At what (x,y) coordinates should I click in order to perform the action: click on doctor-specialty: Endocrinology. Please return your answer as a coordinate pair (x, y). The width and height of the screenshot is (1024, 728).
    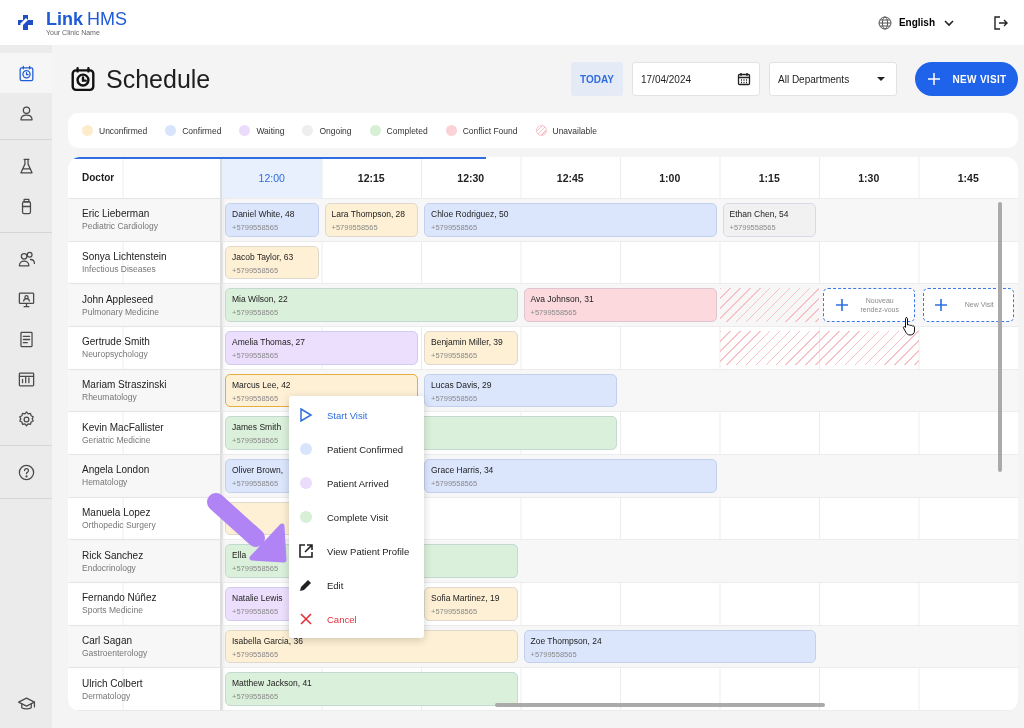
    Looking at the image, I should click on (109, 567).